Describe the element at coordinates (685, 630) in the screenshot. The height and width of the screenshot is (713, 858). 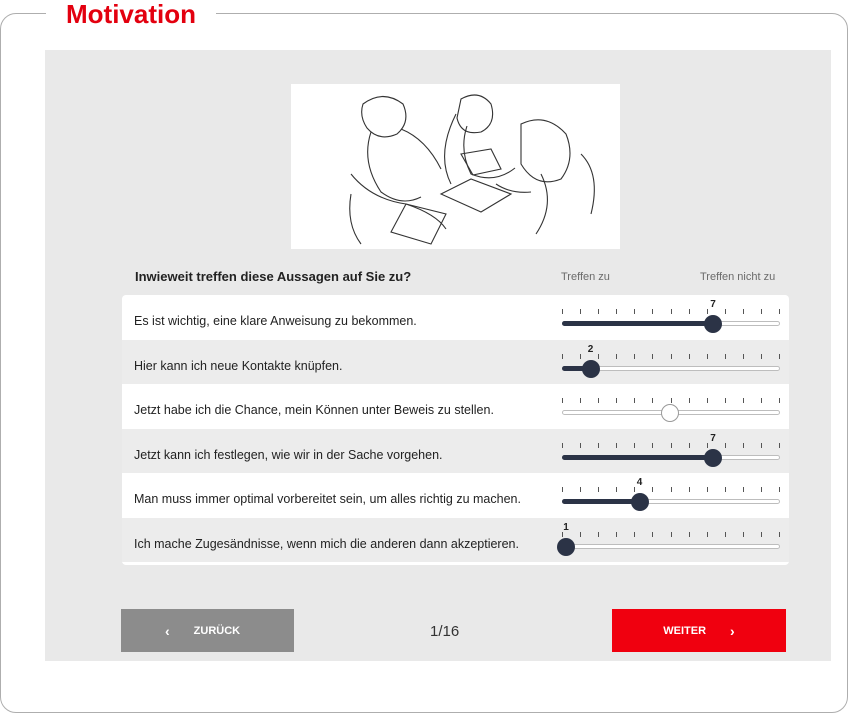
I see `next-button-label: WEITER` at that location.